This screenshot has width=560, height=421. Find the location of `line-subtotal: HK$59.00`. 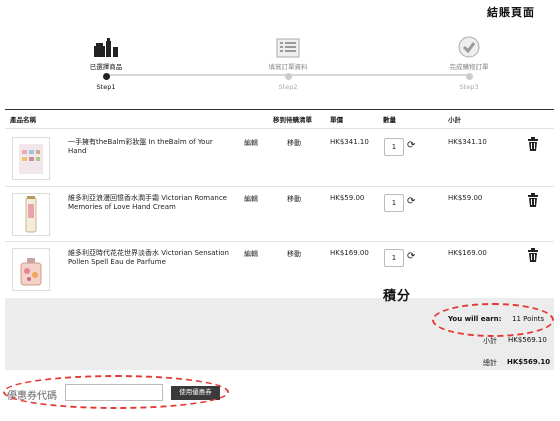

line-subtotal: HK$59.00 is located at coordinates (465, 198).